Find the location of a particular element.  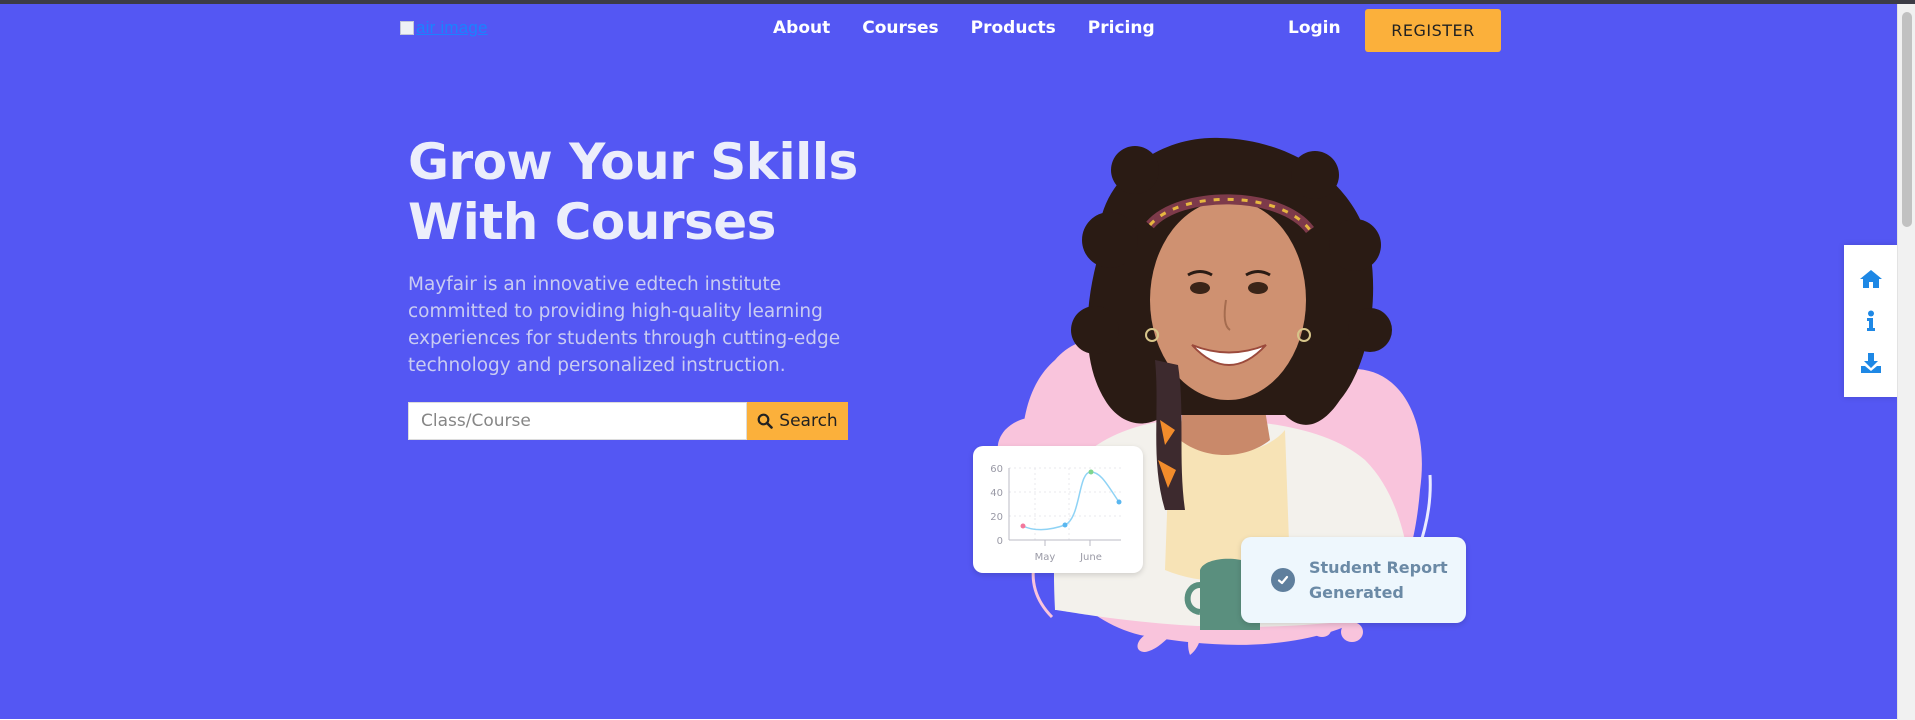

nav-link-pricing: Pricing is located at coordinates (1121, 28).